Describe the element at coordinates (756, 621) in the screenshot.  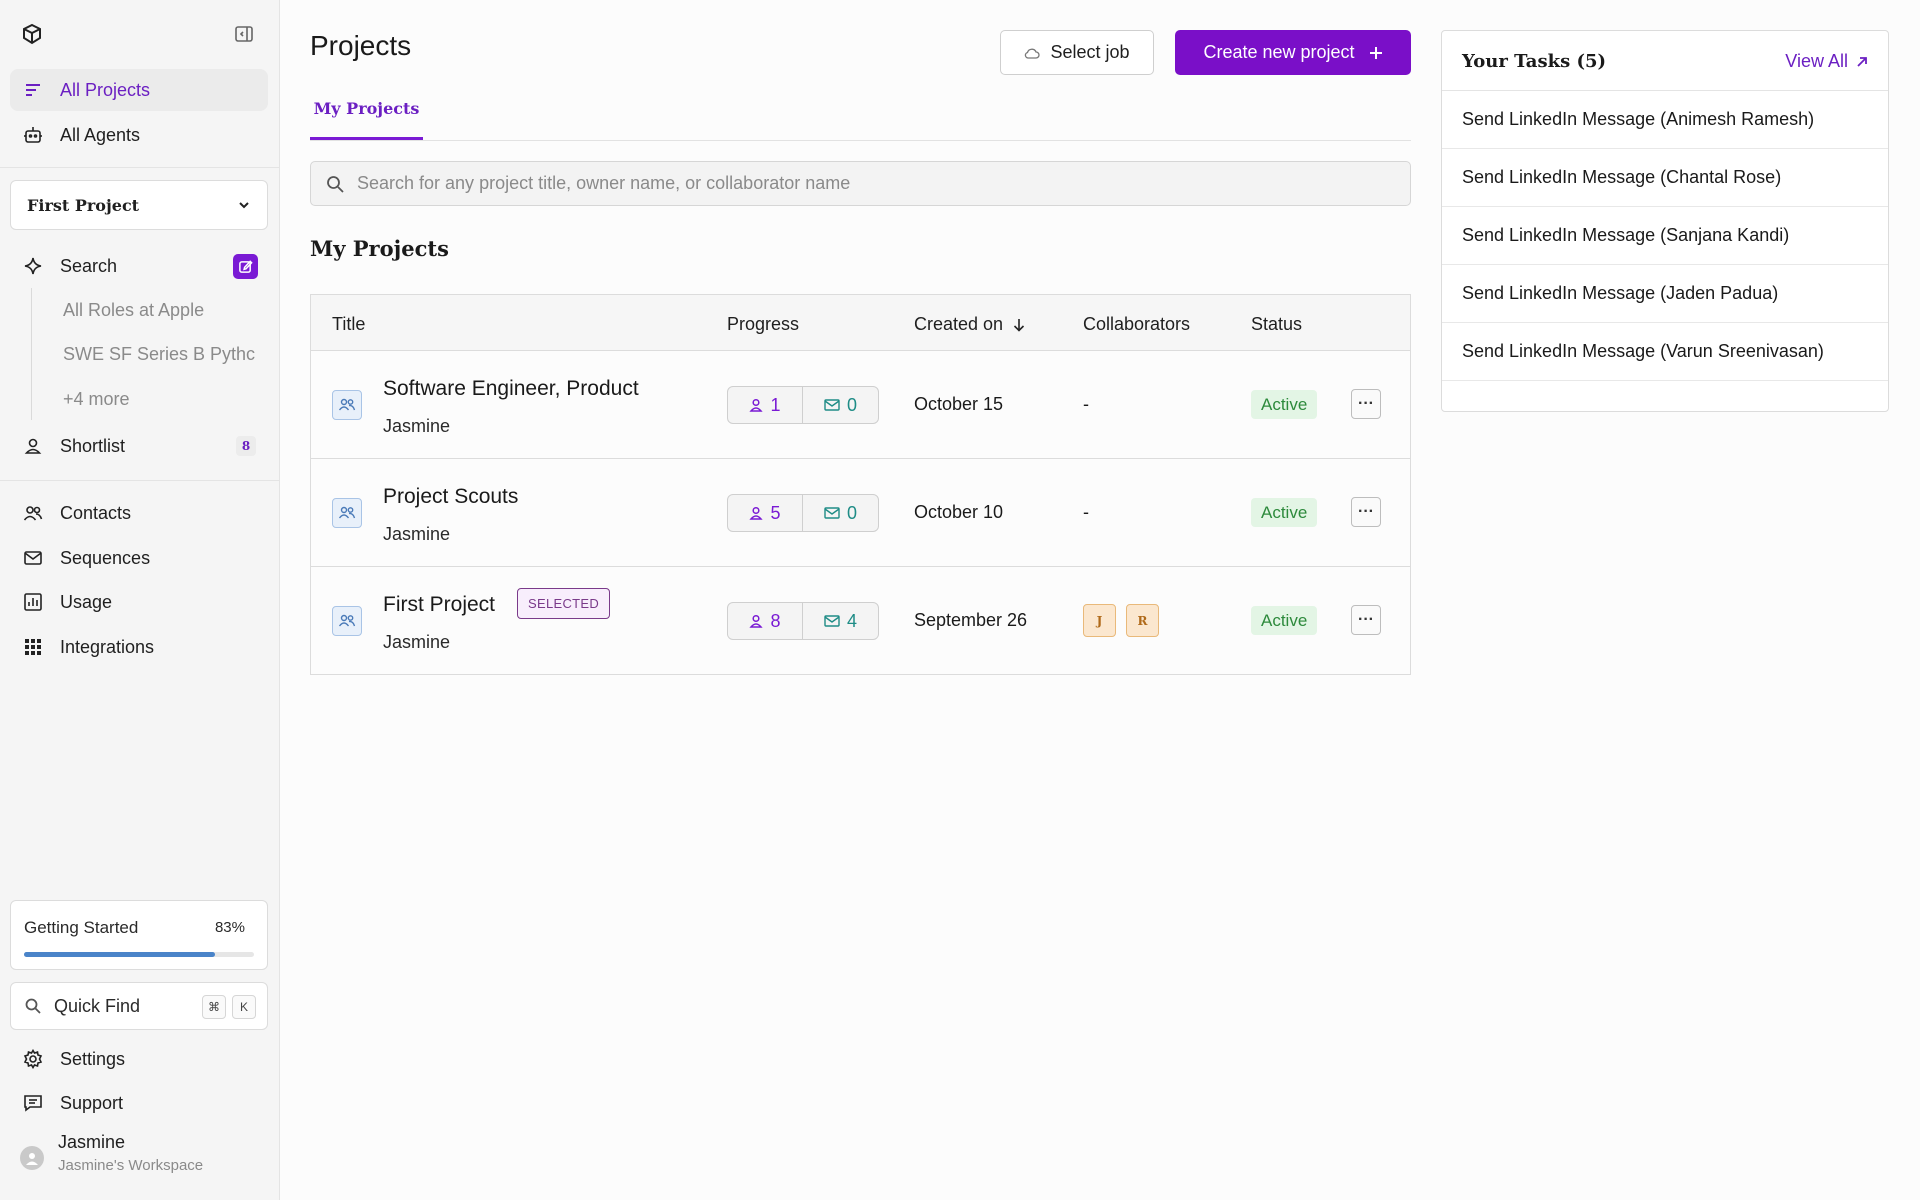
I see `person-icon` at that location.